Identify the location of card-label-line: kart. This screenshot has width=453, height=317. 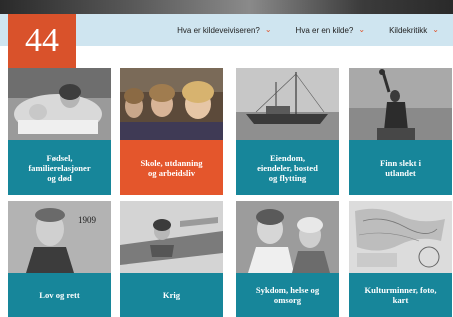
(400, 300).